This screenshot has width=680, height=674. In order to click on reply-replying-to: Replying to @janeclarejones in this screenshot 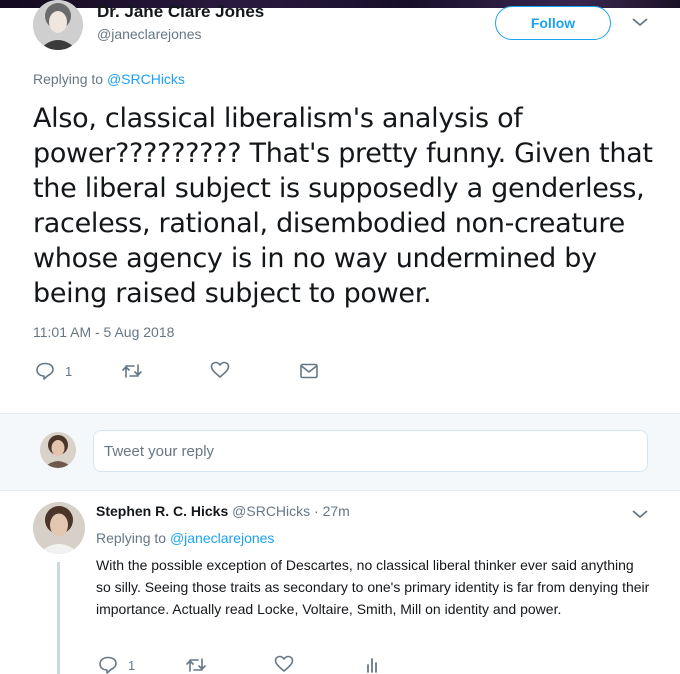, I will do `click(185, 538)`.